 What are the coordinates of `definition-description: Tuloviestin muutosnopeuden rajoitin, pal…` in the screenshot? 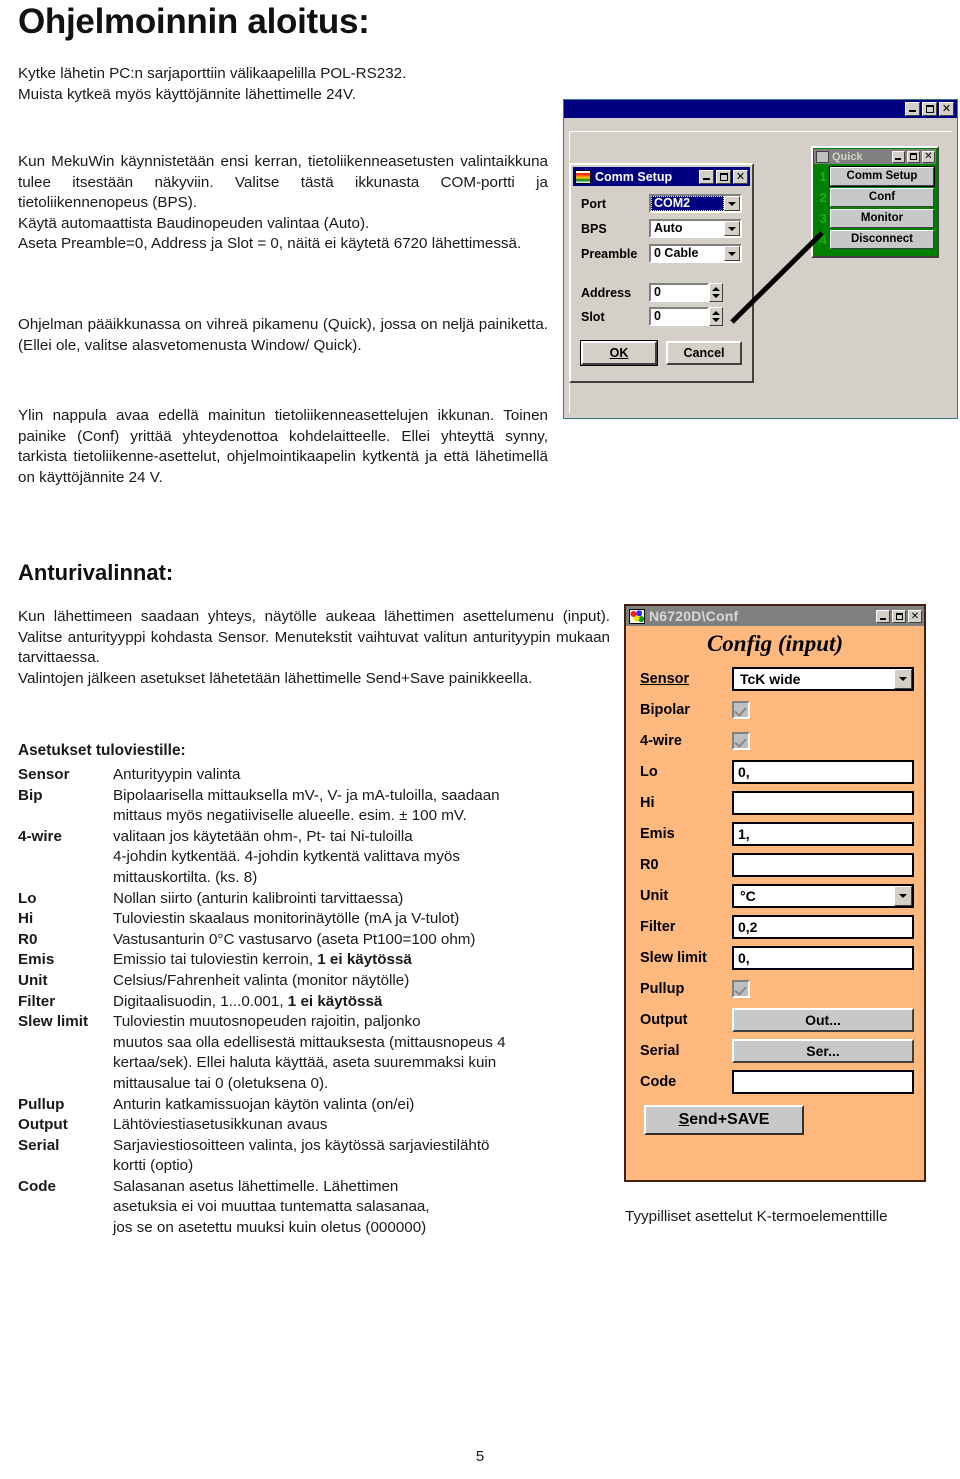 It's located at (309, 1052).